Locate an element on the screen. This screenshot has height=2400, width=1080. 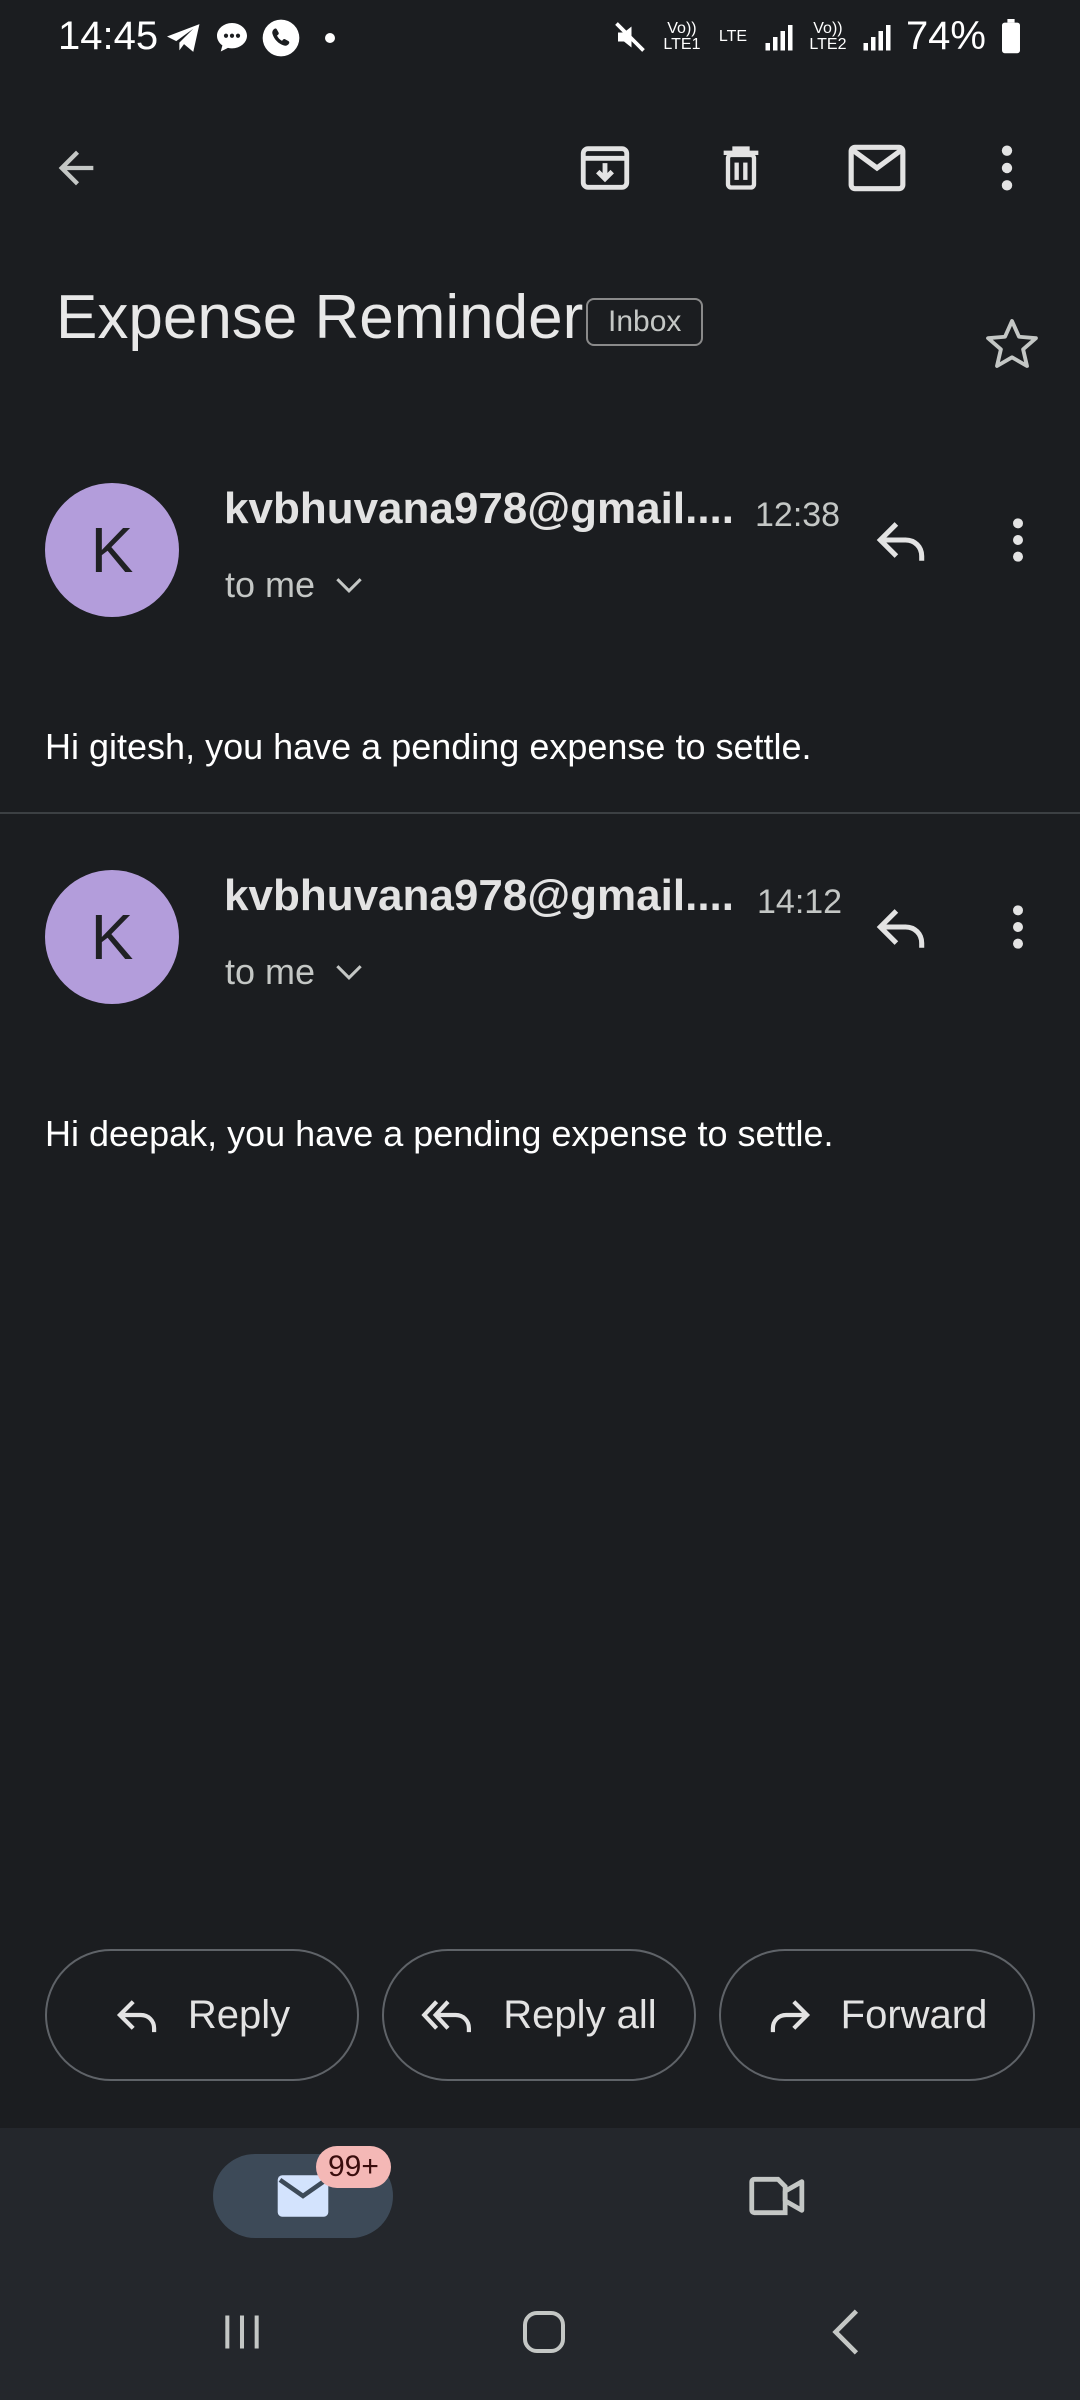
archive-icon is located at coordinates (605, 168).